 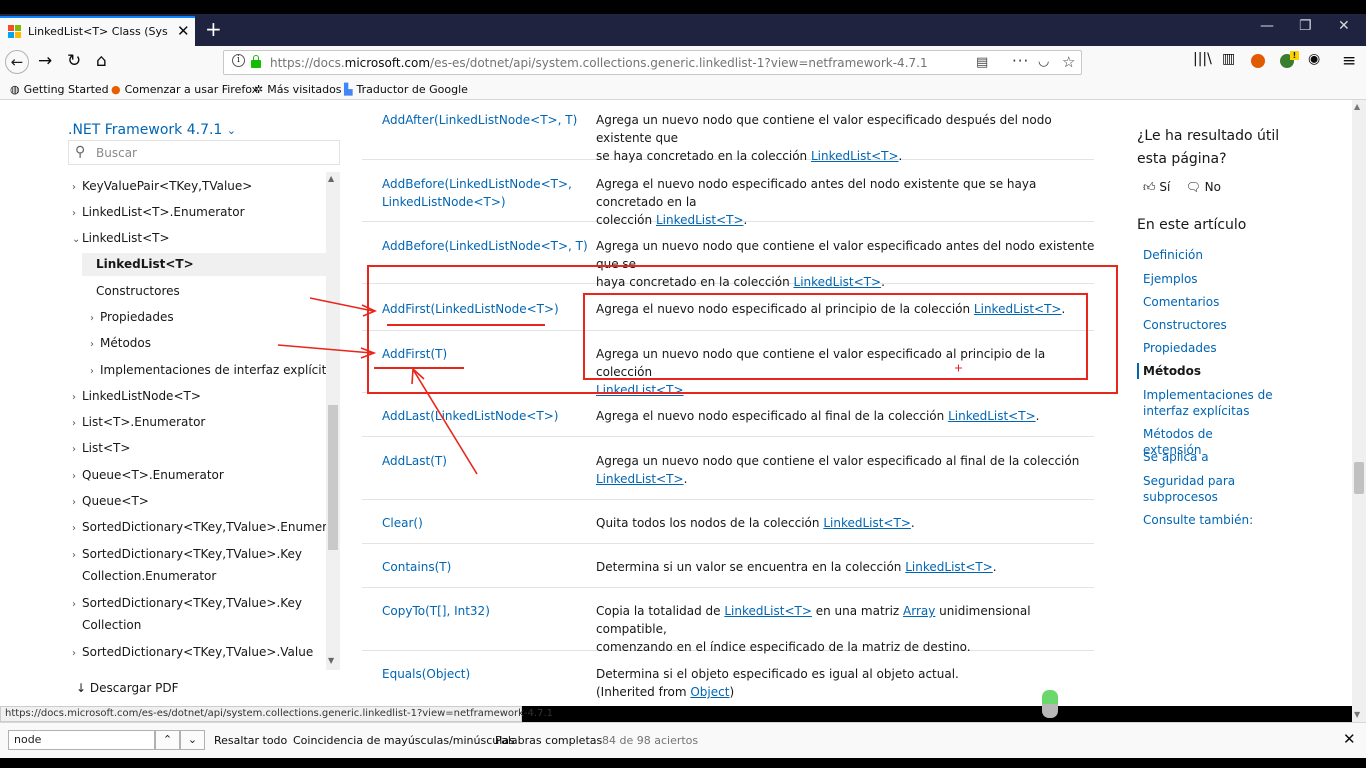 I want to click on page-scrollbar, so click(x=1359, y=411).